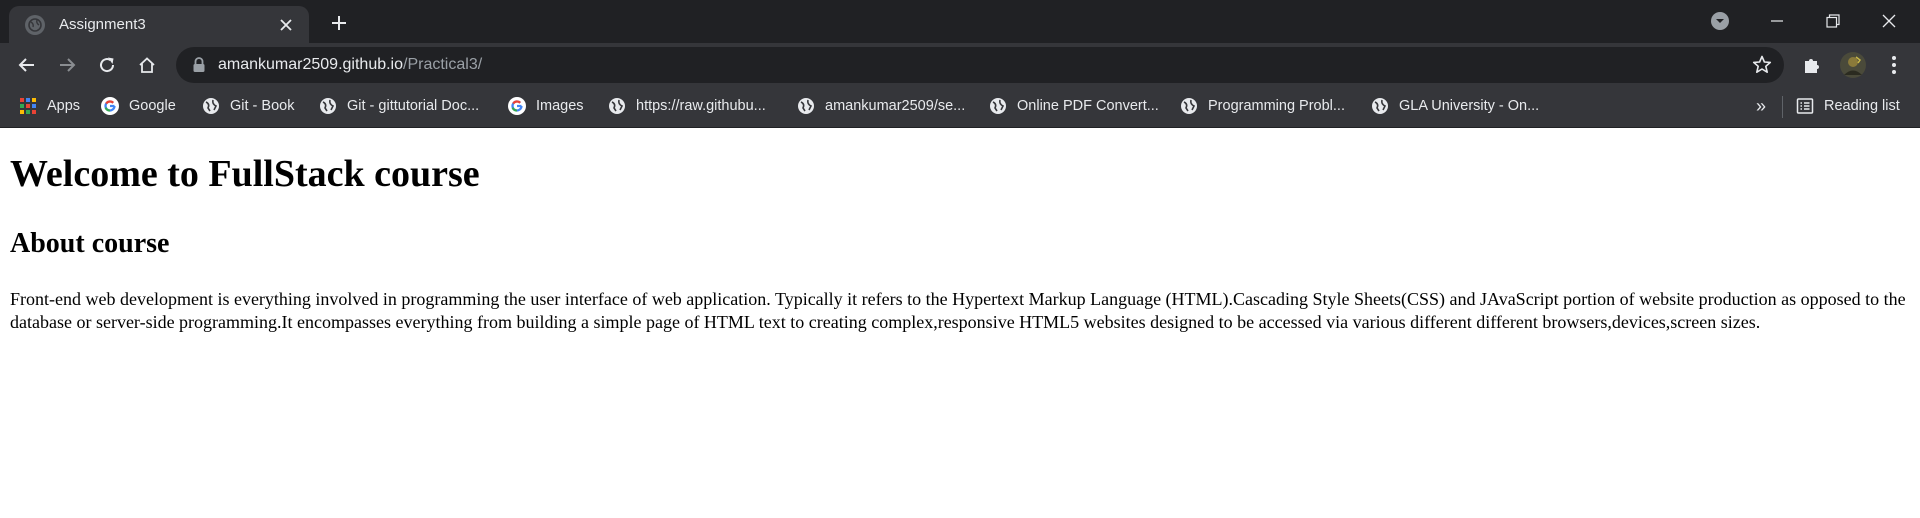 The width and height of the screenshot is (1920, 518). What do you see at coordinates (159, 24) in the screenshot?
I see `tab-assignment3: Assignment3` at bounding box center [159, 24].